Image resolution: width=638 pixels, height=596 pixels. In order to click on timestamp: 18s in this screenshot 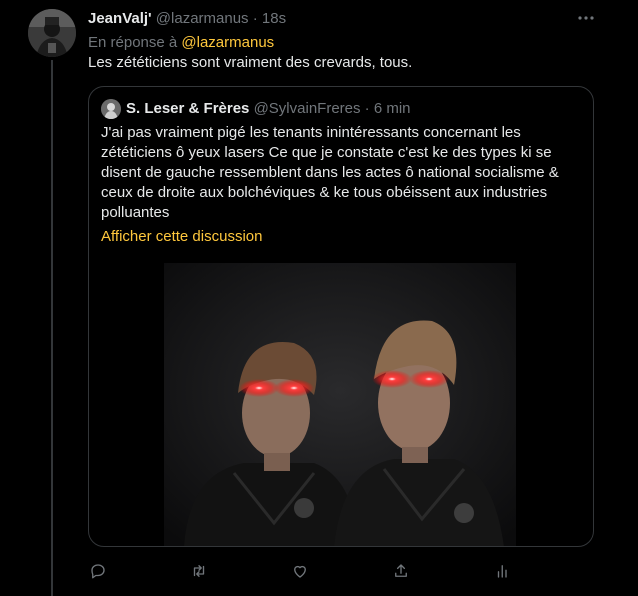, I will do `click(274, 18)`.